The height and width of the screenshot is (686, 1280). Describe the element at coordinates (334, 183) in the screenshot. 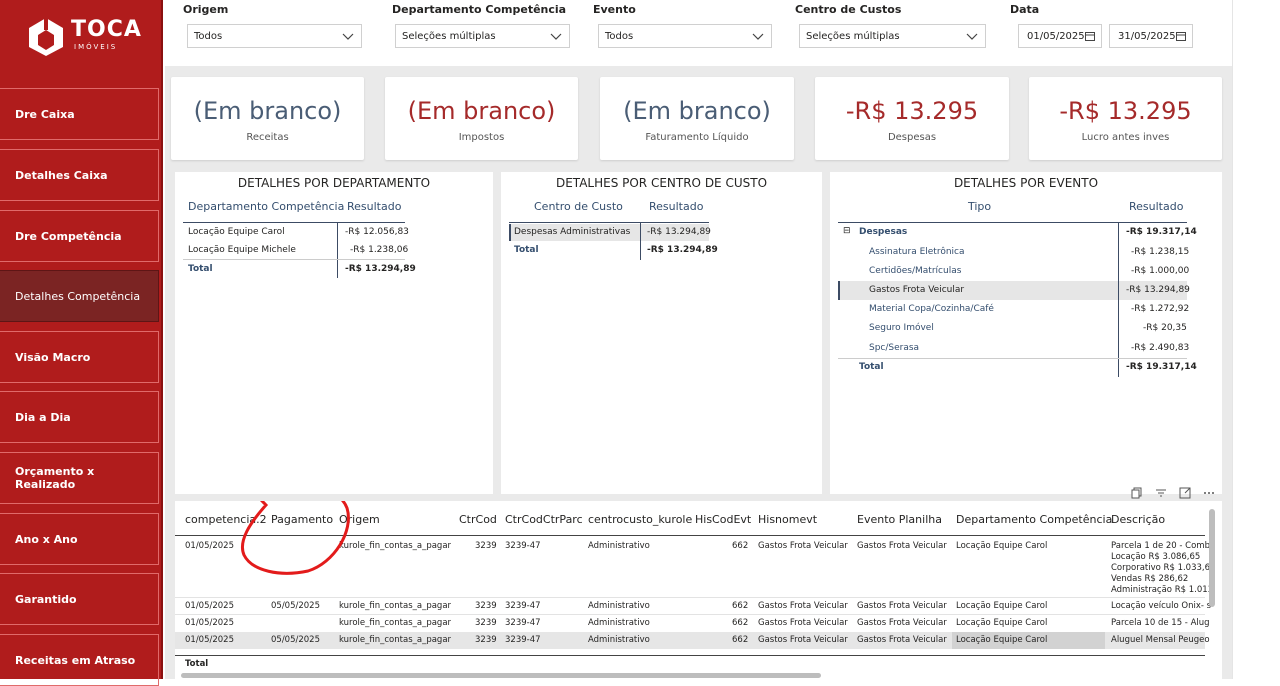

I see `panel-title: DETALHES POR DEPARTAMENTO` at that location.